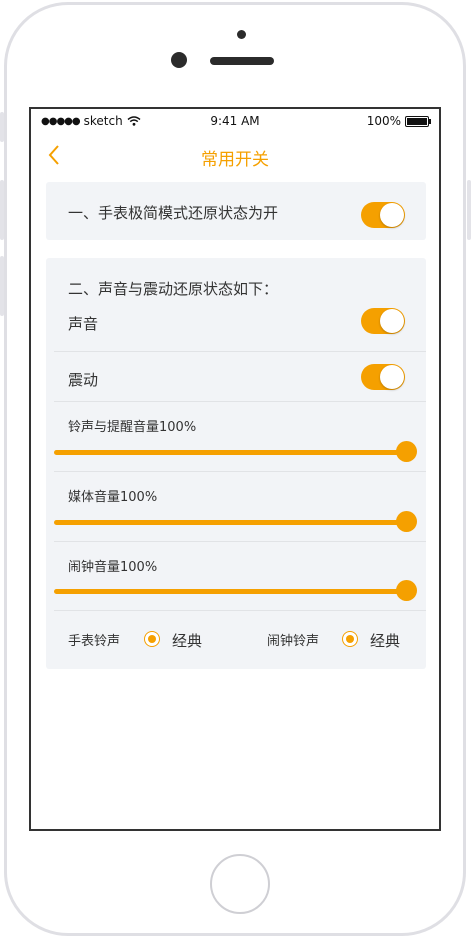 Image resolution: width=471 pixels, height=940 pixels. I want to click on home-button, so click(240, 884).